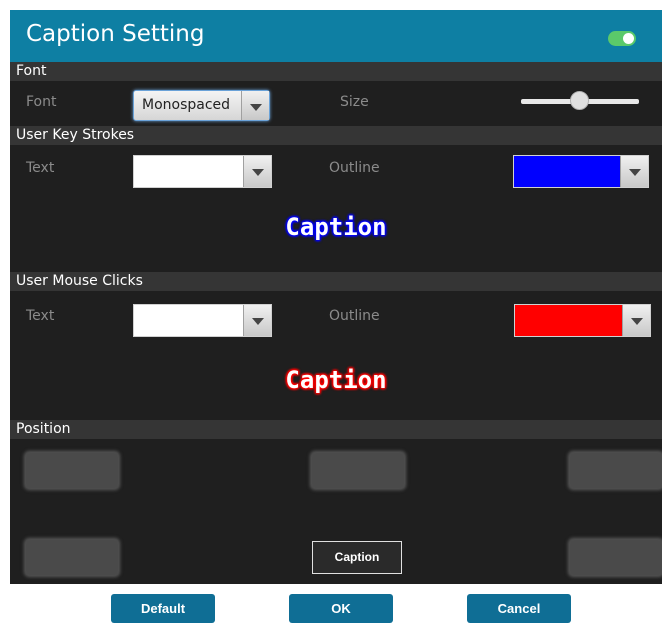 Image resolution: width=662 pixels, height=631 pixels. Describe the element at coordinates (357, 557) in the screenshot. I see `position-bottom-center-button: Caption` at that location.